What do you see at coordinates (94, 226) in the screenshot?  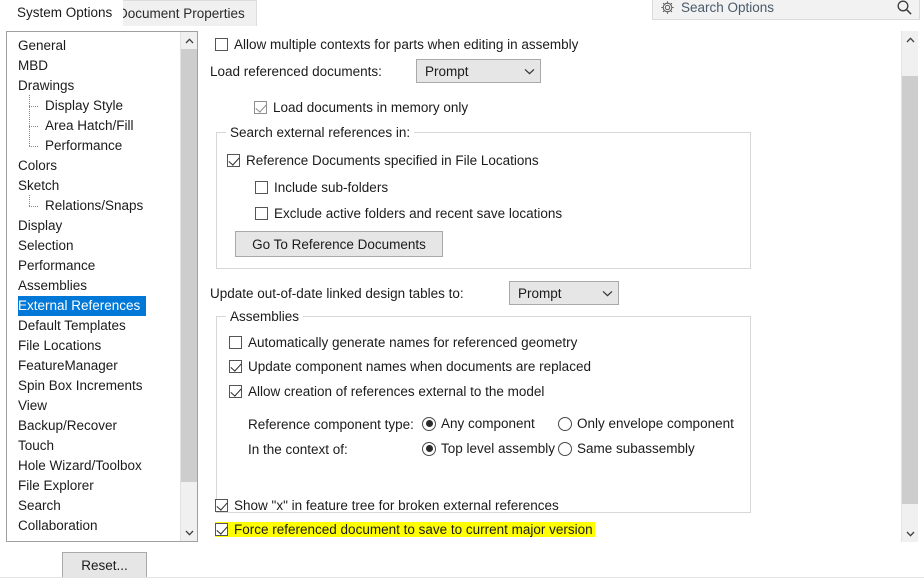 I see `sidebar-item-display: Display` at bounding box center [94, 226].